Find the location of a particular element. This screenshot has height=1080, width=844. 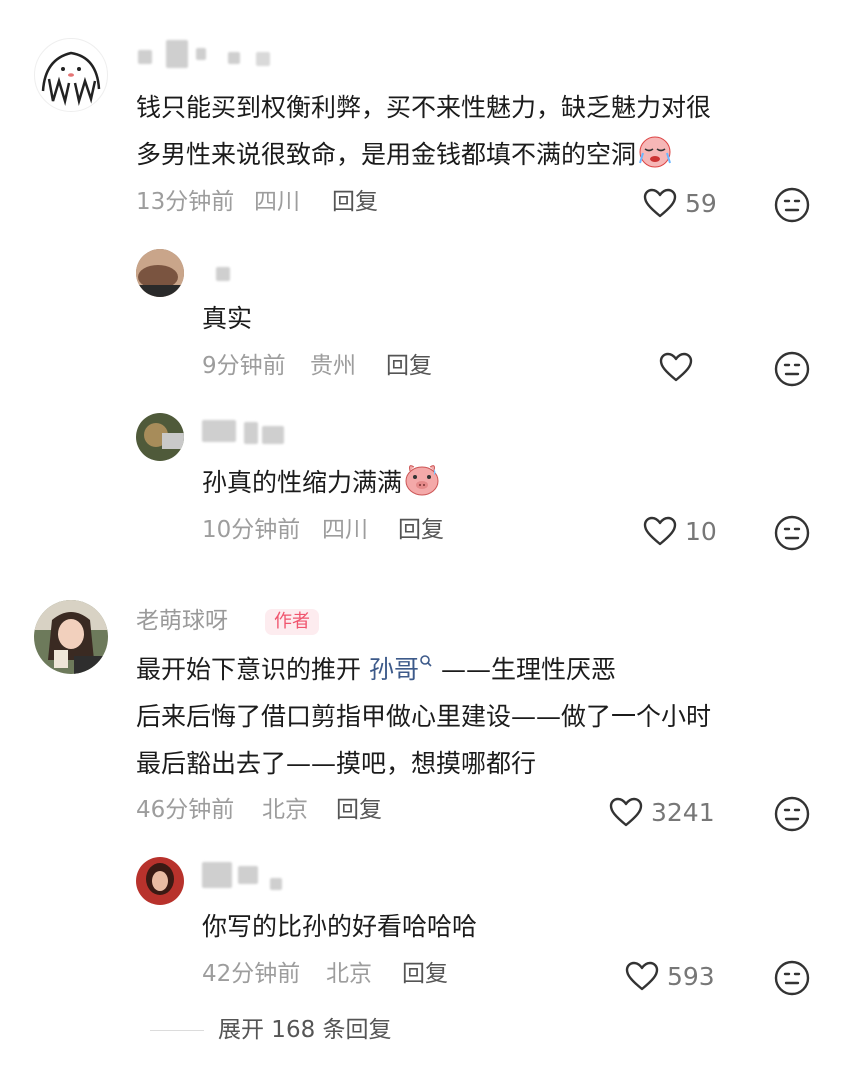

reply-time: 42分钟前 is located at coordinates (251, 974).